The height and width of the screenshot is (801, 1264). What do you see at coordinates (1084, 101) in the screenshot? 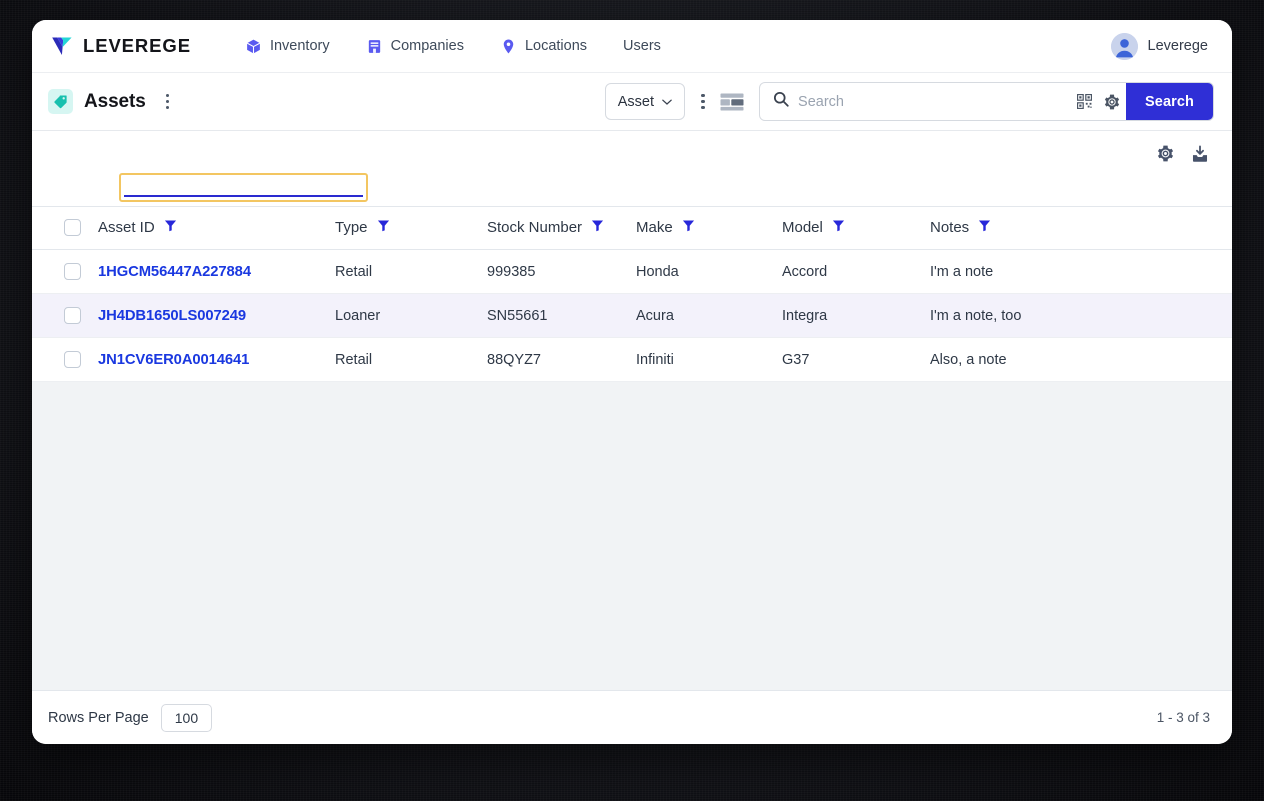
I see `qr-code-icon` at bounding box center [1084, 101].